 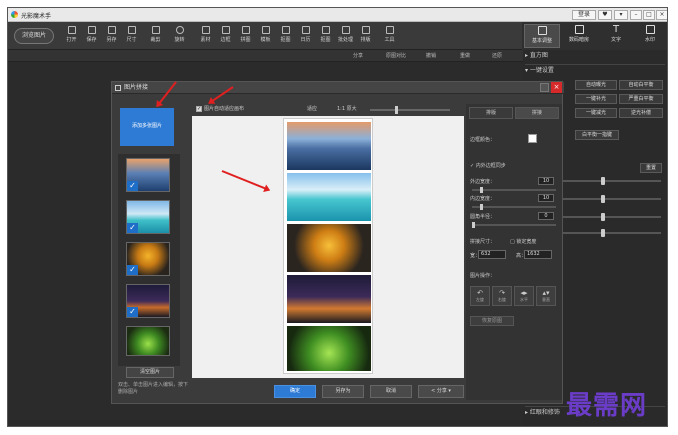 What do you see at coordinates (497, 55) in the screenshot?
I see `restore-link: 还原` at bounding box center [497, 55].